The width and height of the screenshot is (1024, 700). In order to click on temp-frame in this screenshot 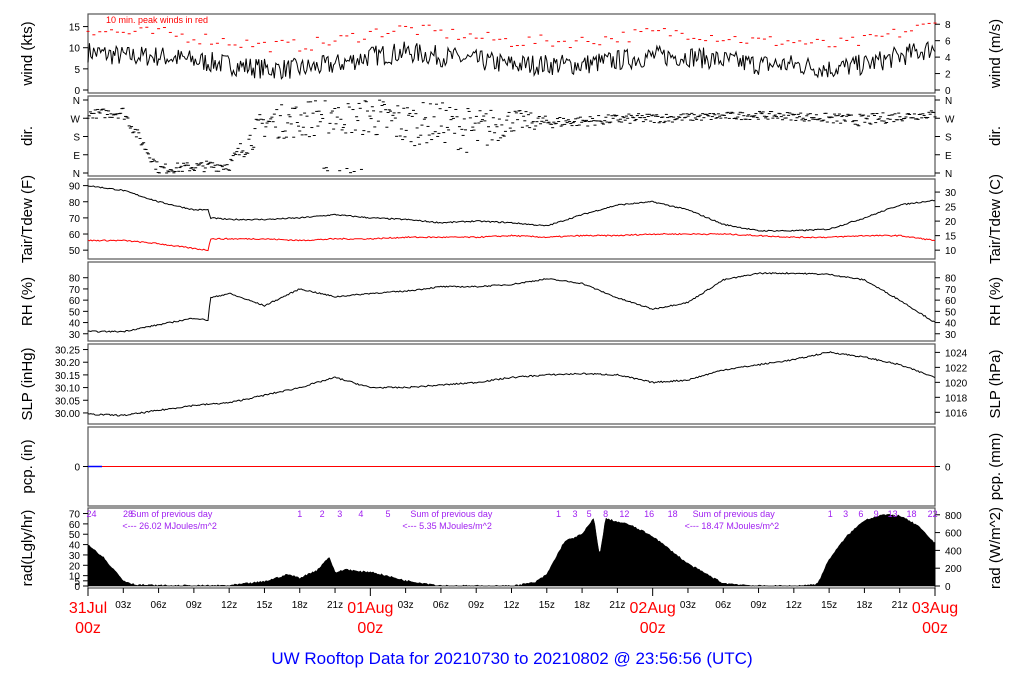, I will do `click(511, 219)`.